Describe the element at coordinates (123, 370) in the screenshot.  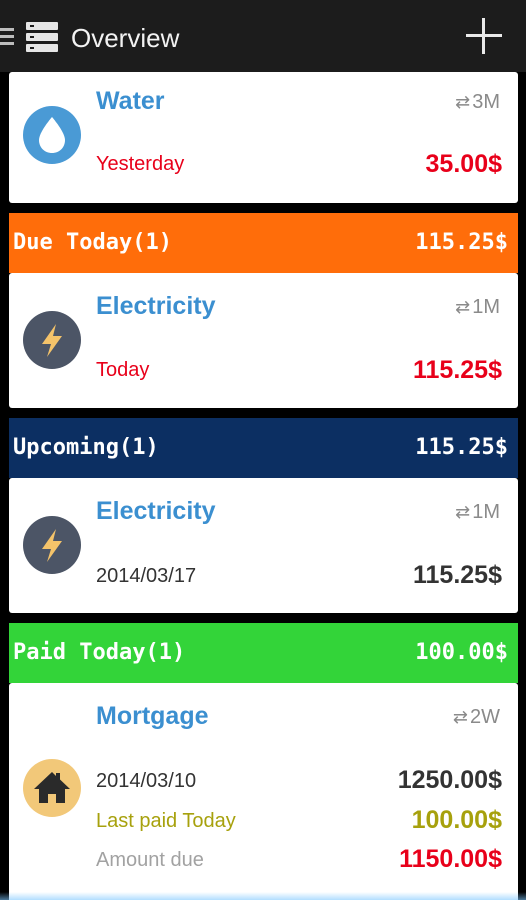
I see `due-date: Today` at that location.